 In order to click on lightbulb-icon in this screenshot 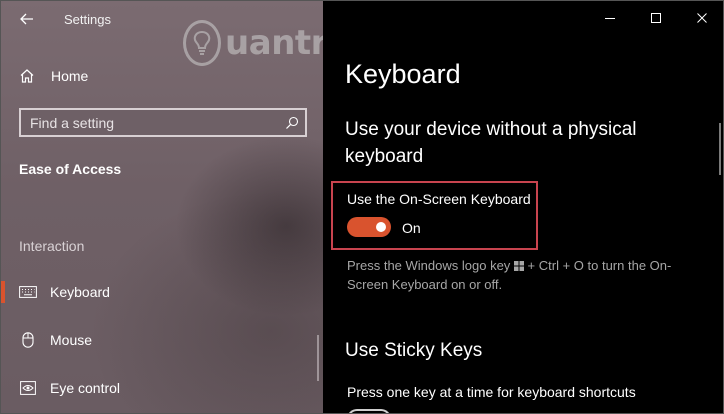, I will do `click(202, 43)`.